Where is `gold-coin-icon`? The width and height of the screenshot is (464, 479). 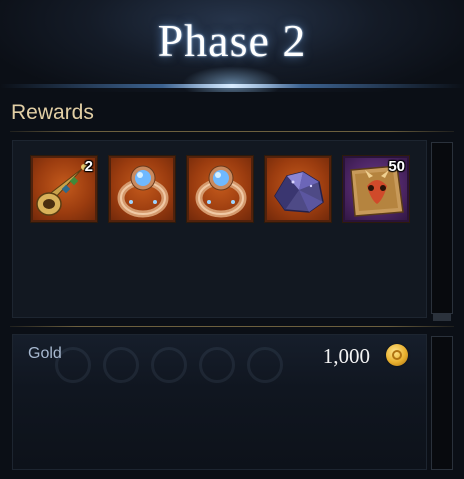
gold-coin-icon is located at coordinates (397, 355).